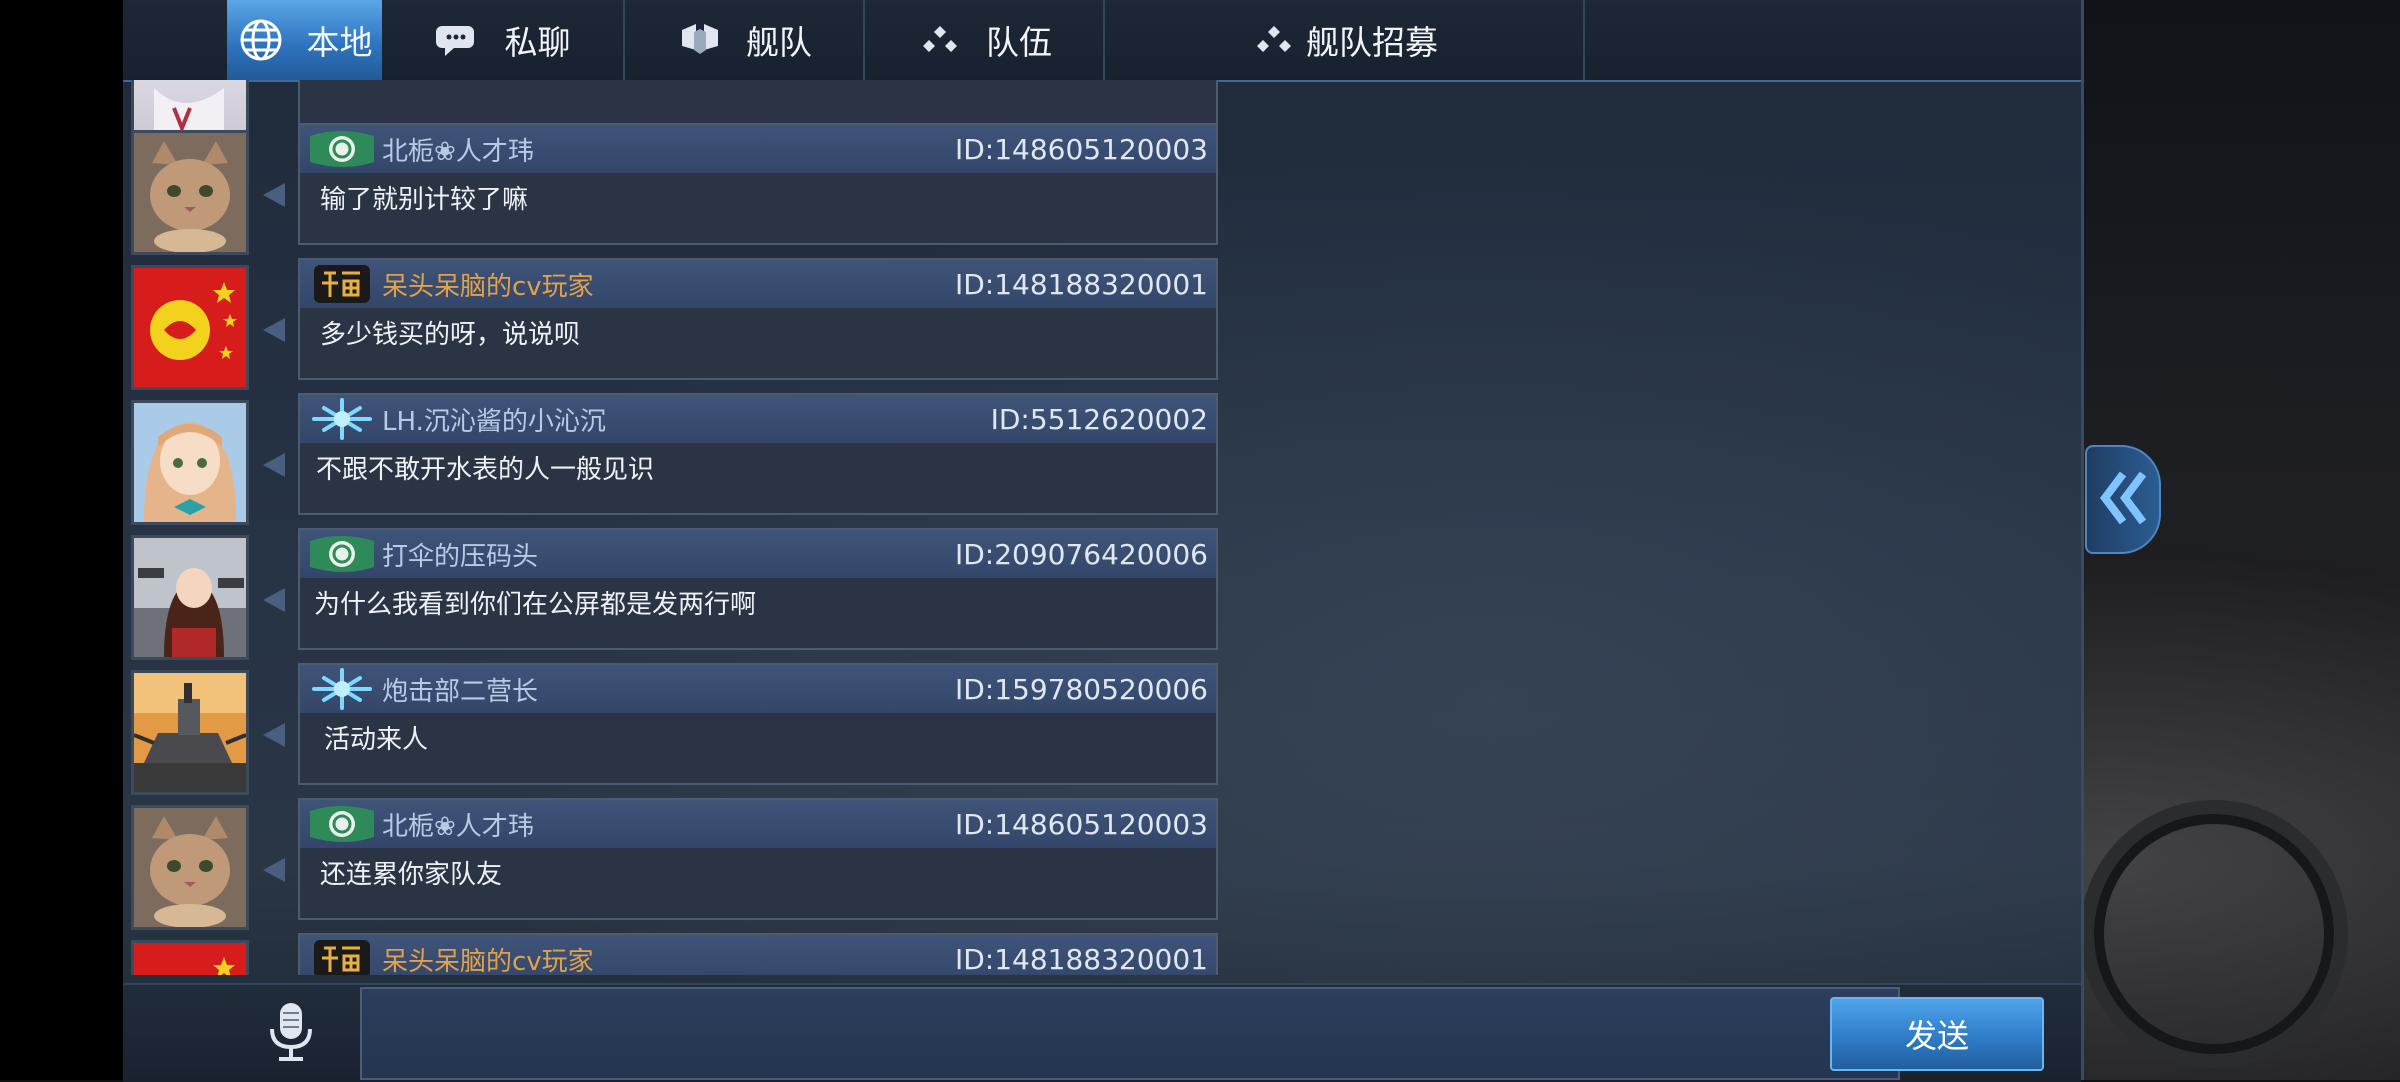  I want to click on message-text: 输了就别计较了嘛, so click(424, 200).